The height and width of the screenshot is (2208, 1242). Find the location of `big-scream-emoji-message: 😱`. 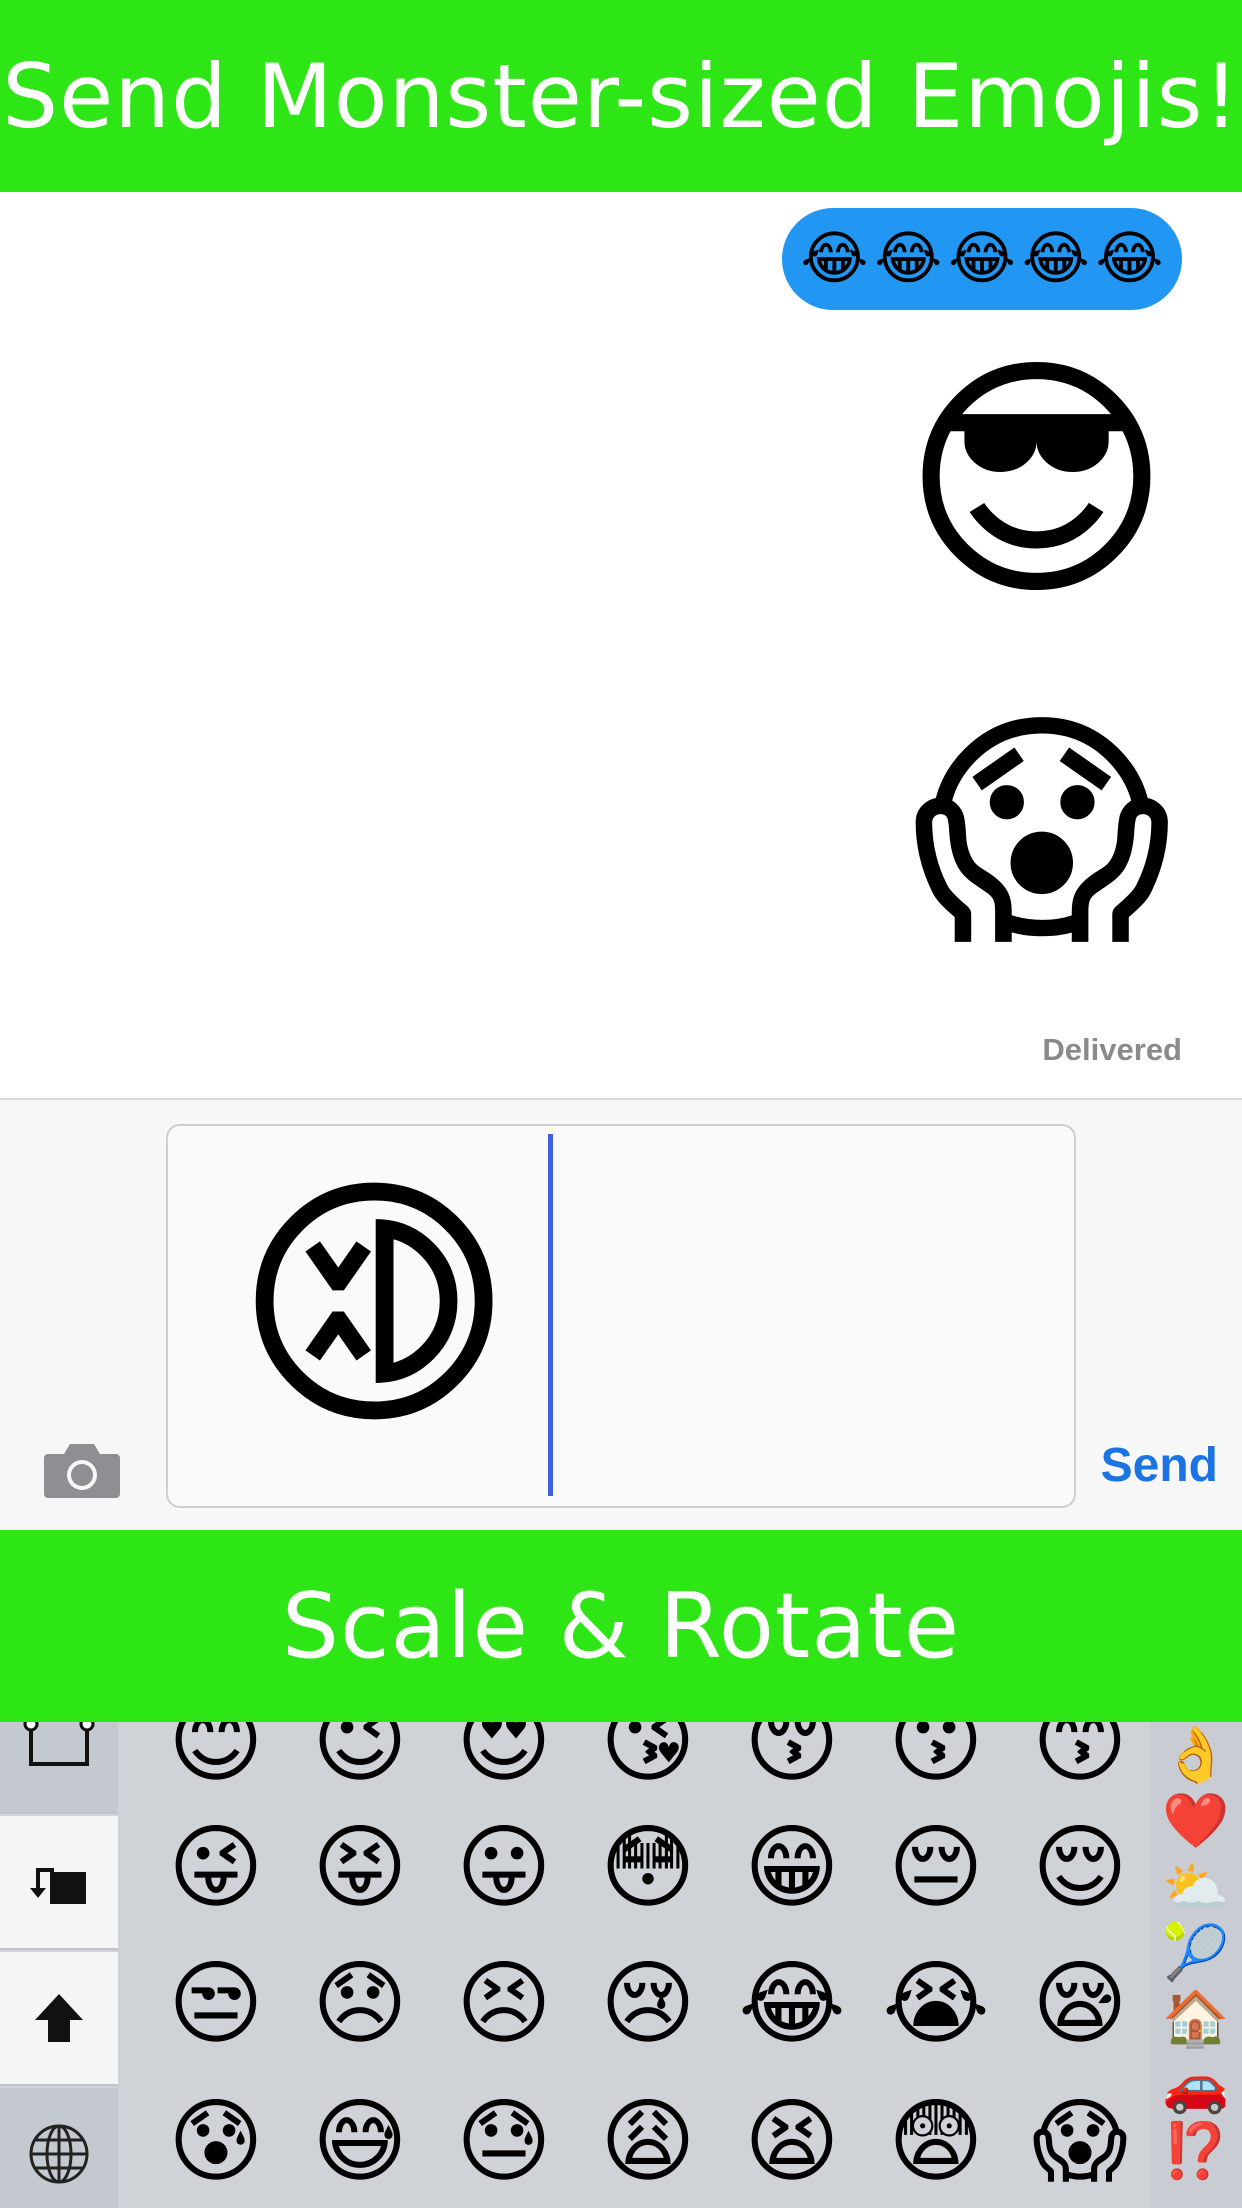

big-scream-emoji-message: 😱 is located at coordinates (1041, 832).